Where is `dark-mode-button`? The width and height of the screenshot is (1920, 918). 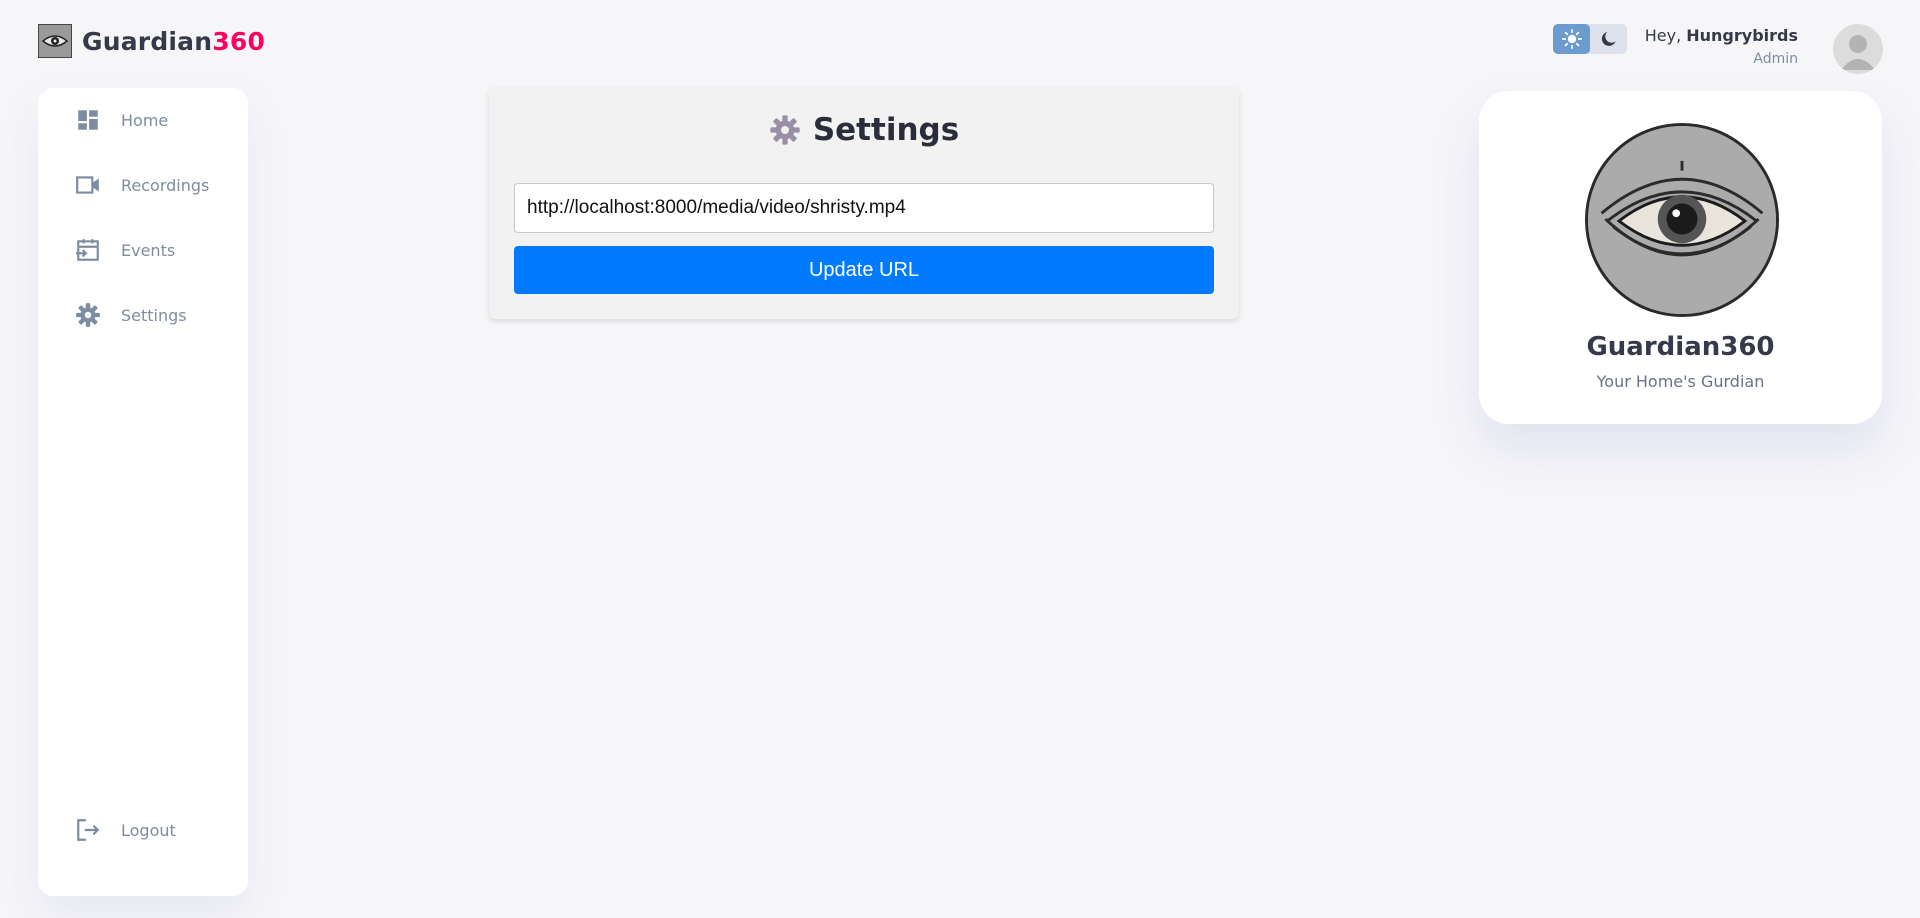 dark-mode-button is located at coordinates (1608, 39).